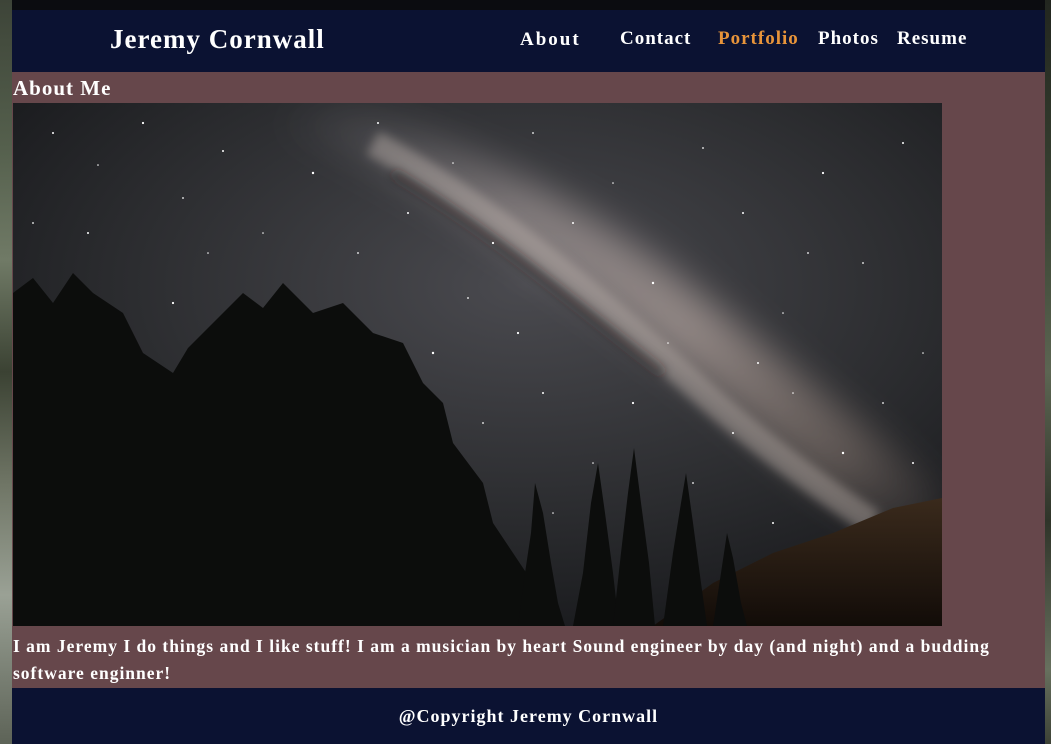  Describe the element at coordinates (758, 39) in the screenshot. I see `nav-link-portfolio: Portfolio` at that location.